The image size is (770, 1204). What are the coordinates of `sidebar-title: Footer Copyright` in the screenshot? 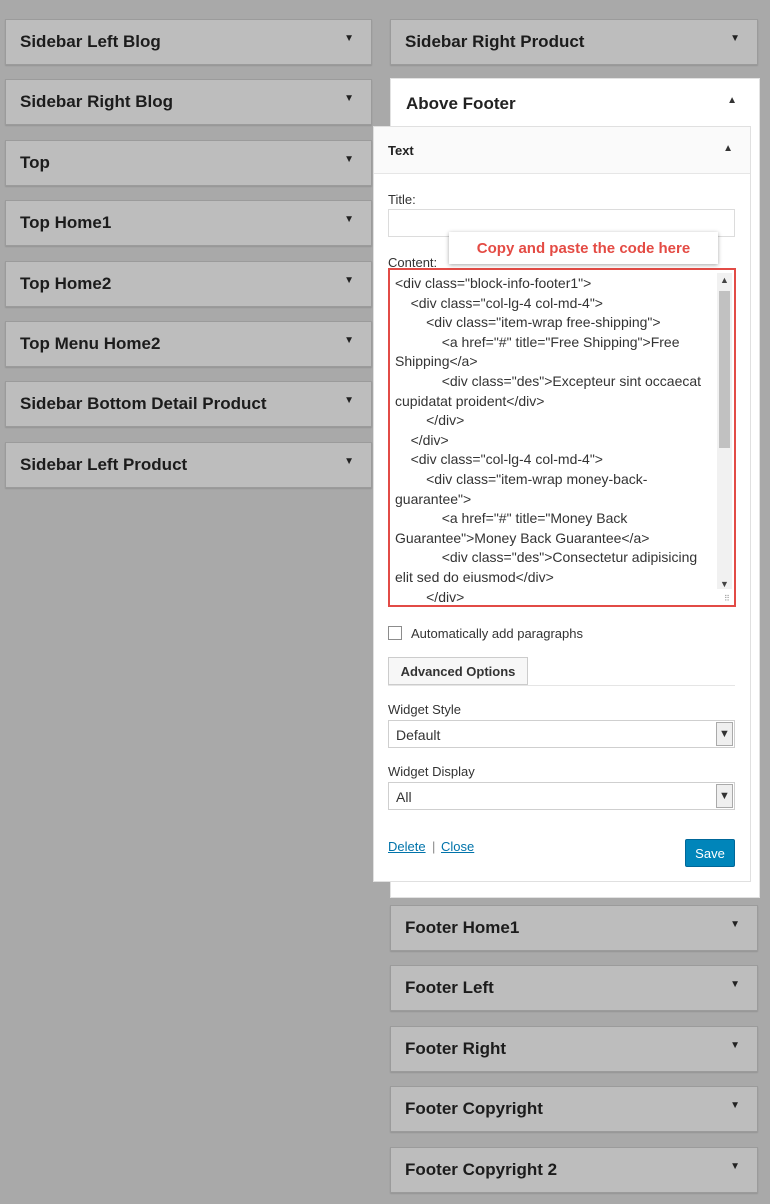 It's located at (474, 1108).